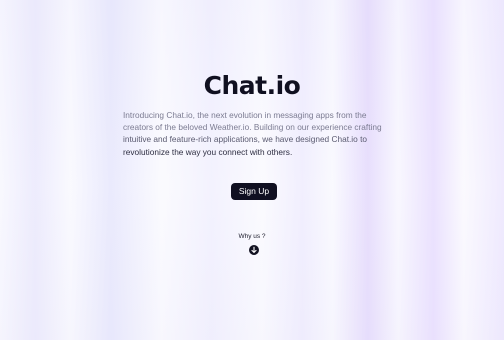 This screenshot has width=504, height=340. What do you see at coordinates (254, 250) in the screenshot?
I see `arrow-down-circle-icon` at bounding box center [254, 250].